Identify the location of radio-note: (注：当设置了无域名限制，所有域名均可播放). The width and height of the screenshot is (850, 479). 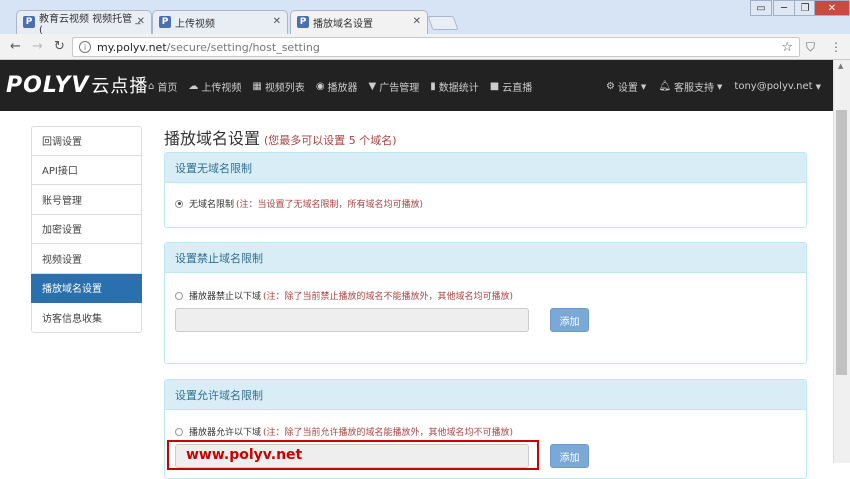
(330, 205).